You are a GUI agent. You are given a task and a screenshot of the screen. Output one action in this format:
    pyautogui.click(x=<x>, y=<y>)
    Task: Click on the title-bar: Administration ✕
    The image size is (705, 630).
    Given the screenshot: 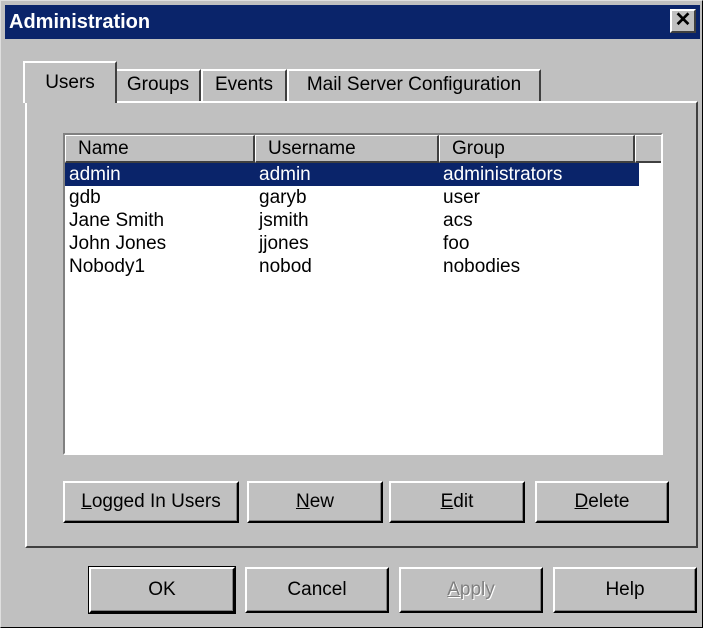 What is the action you would take?
    pyautogui.click(x=352, y=22)
    